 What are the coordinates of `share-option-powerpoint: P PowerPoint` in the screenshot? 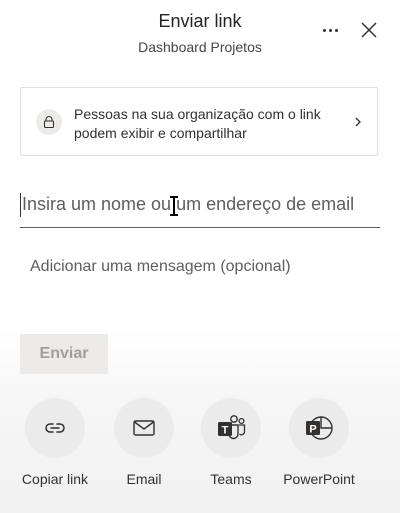 It's located at (319, 448).